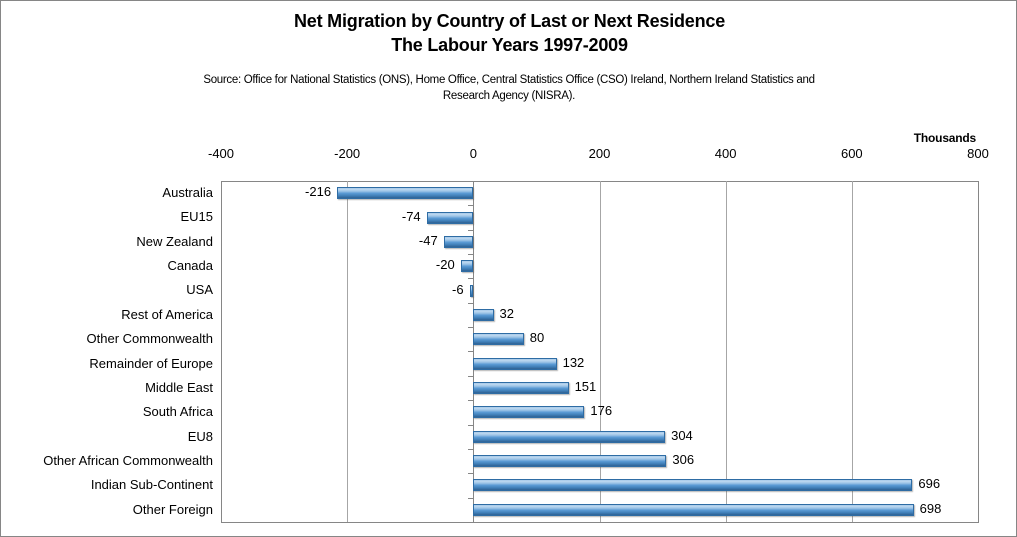  I want to click on bar-value-label: 696, so click(929, 484).